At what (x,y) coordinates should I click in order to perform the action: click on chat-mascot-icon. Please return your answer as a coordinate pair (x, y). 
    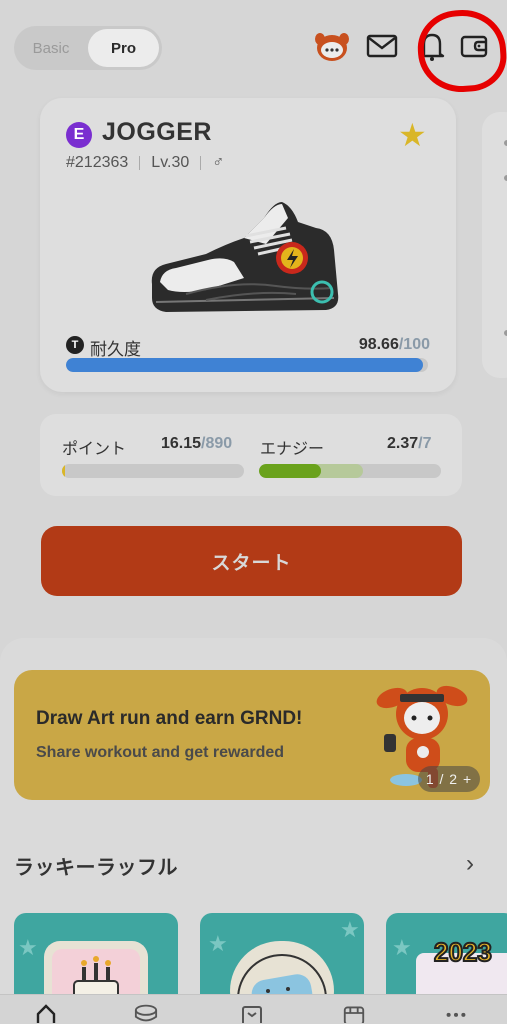
    Looking at the image, I should click on (332, 46).